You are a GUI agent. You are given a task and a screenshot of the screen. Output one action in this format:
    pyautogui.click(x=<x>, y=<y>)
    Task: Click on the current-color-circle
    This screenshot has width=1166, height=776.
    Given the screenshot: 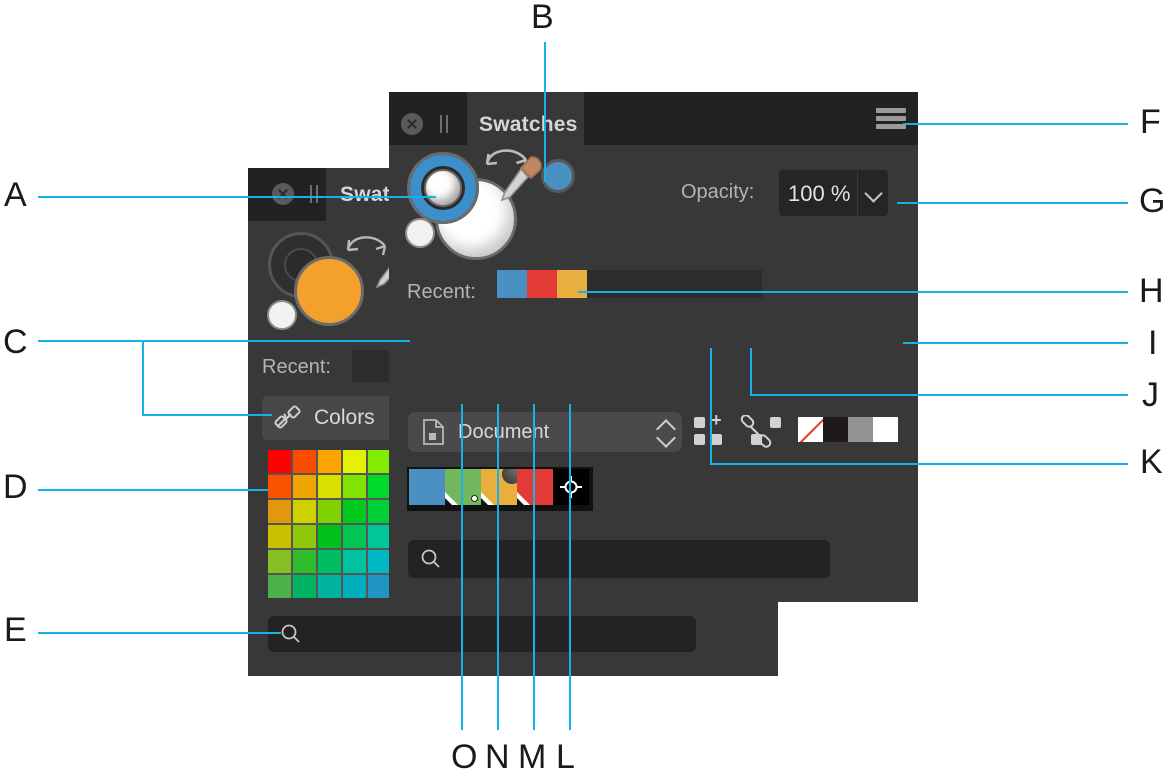 What is the action you would take?
    pyautogui.click(x=558, y=176)
    